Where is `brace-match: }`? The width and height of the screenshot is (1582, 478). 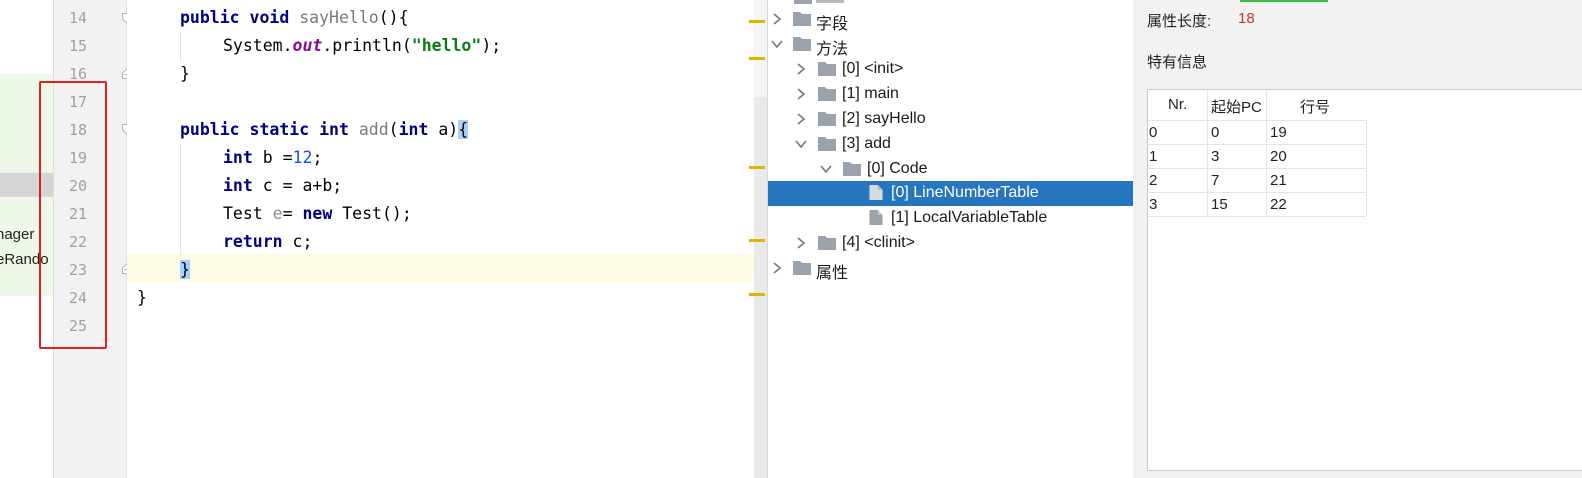 brace-match: } is located at coordinates (185, 269).